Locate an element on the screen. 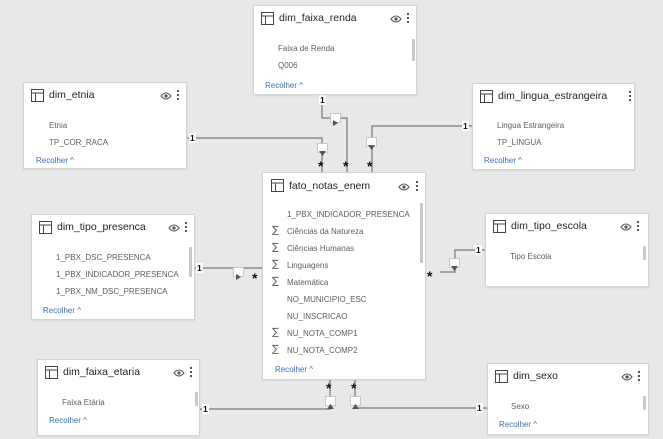  field-item: Sexo is located at coordinates (520, 406).